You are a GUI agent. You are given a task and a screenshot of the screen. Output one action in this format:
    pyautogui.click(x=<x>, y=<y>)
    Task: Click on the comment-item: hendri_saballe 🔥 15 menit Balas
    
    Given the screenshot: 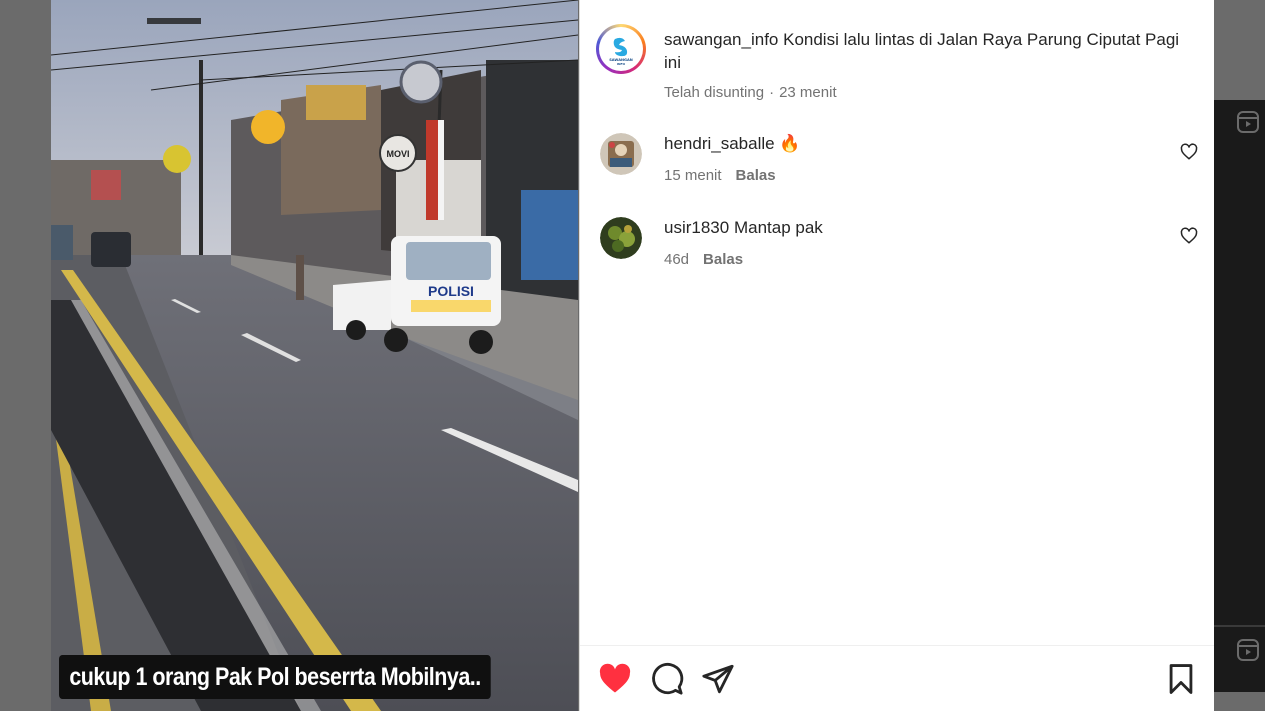 What is the action you would take?
    pyautogui.click(x=900, y=163)
    